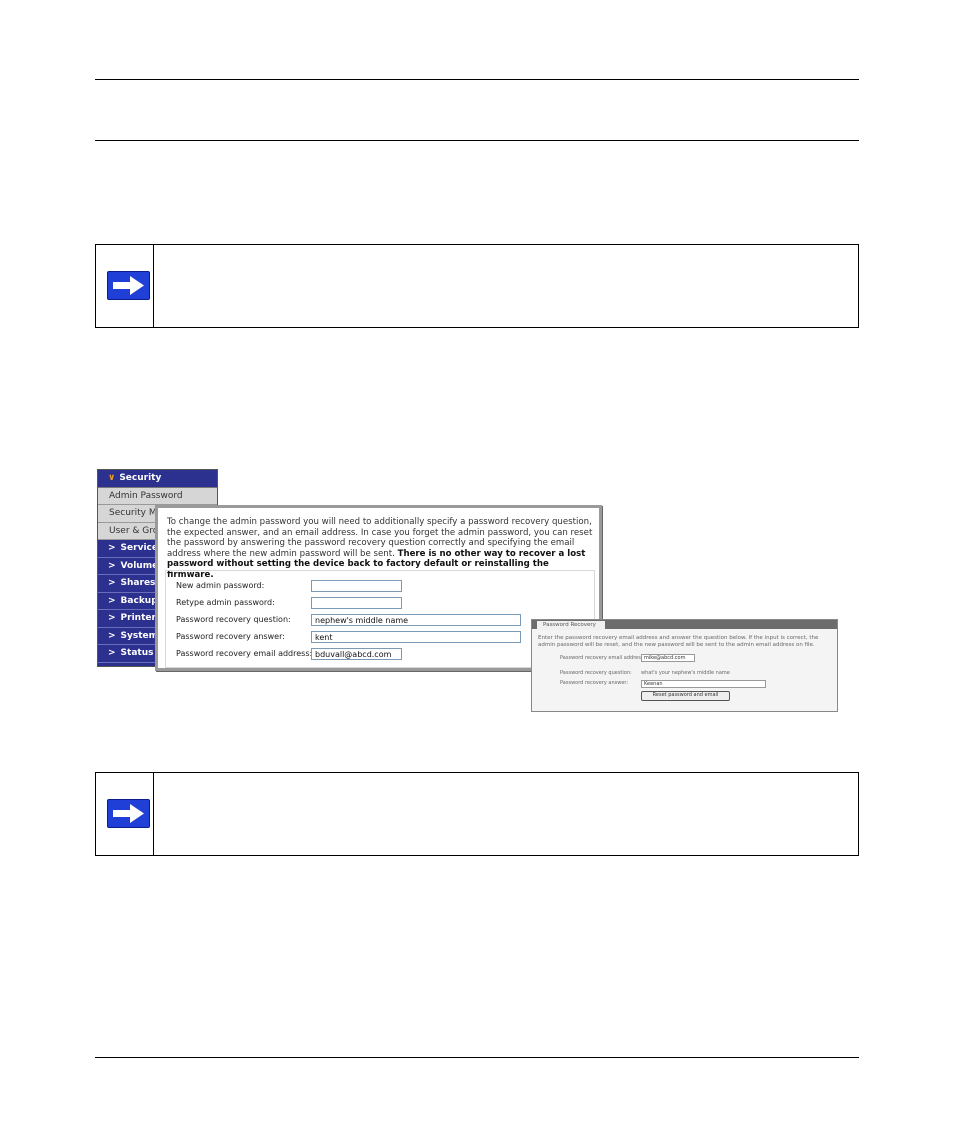 The width and height of the screenshot is (954, 1145). What do you see at coordinates (416, 637) in the screenshot?
I see `recovery-answer-input: kent` at bounding box center [416, 637].